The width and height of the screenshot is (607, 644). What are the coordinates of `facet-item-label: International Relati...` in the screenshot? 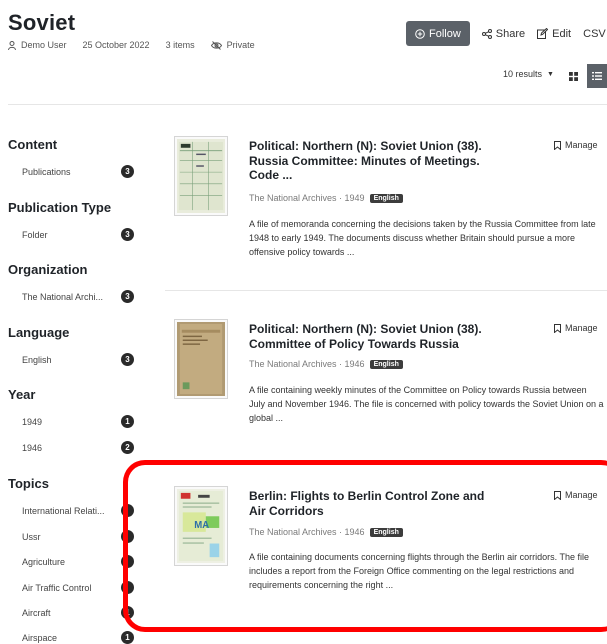 It's located at (63, 510).